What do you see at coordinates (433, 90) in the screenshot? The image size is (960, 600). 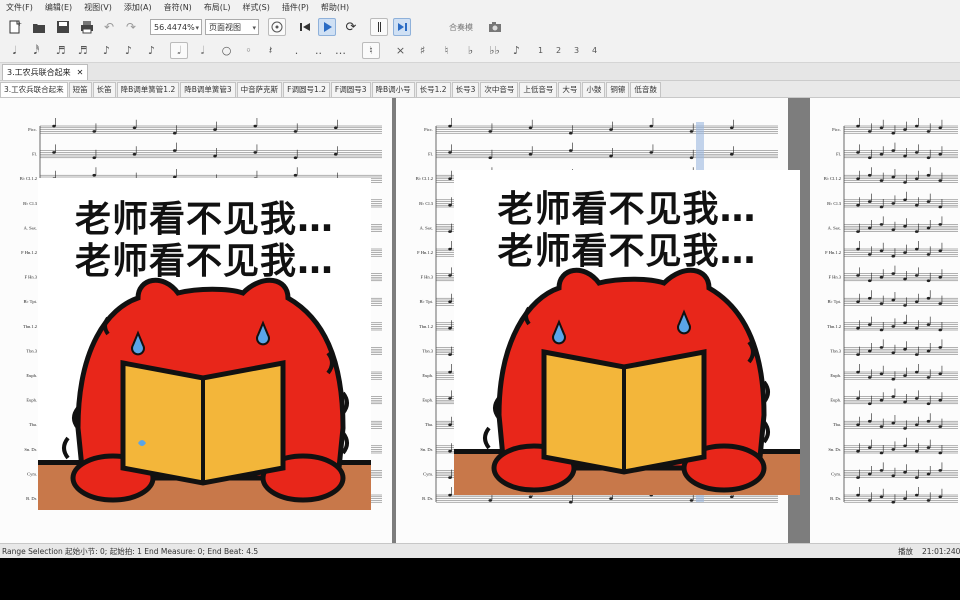 I see `part-tab: 长号1.2` at bounding box center [433, 90].